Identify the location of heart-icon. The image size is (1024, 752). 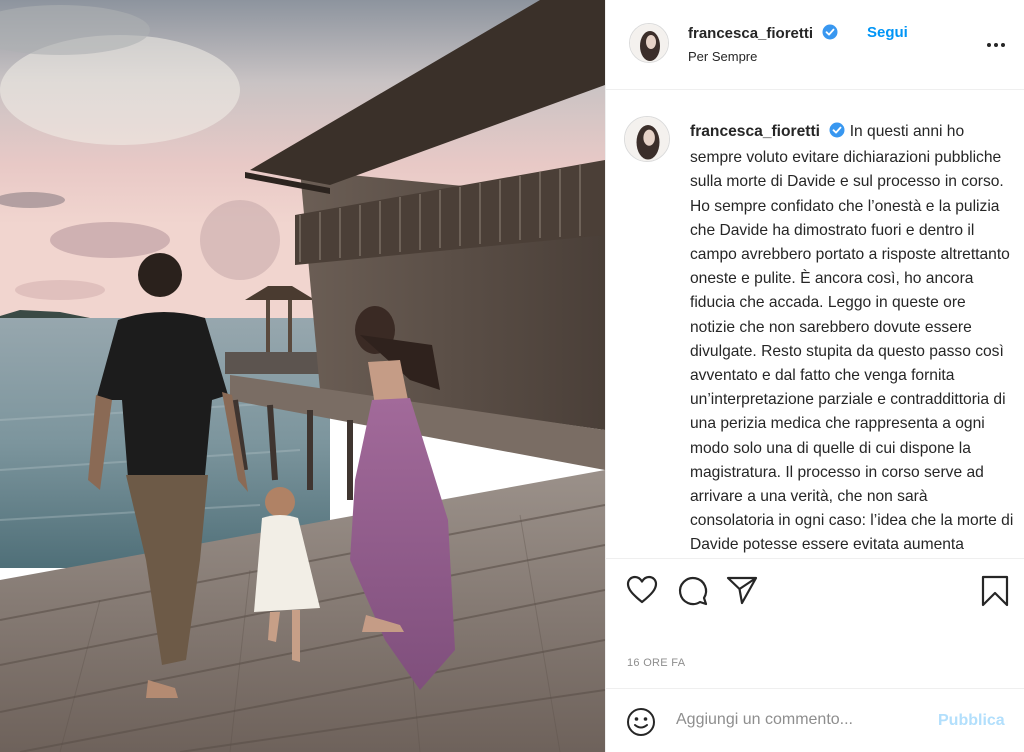
(642, 592).